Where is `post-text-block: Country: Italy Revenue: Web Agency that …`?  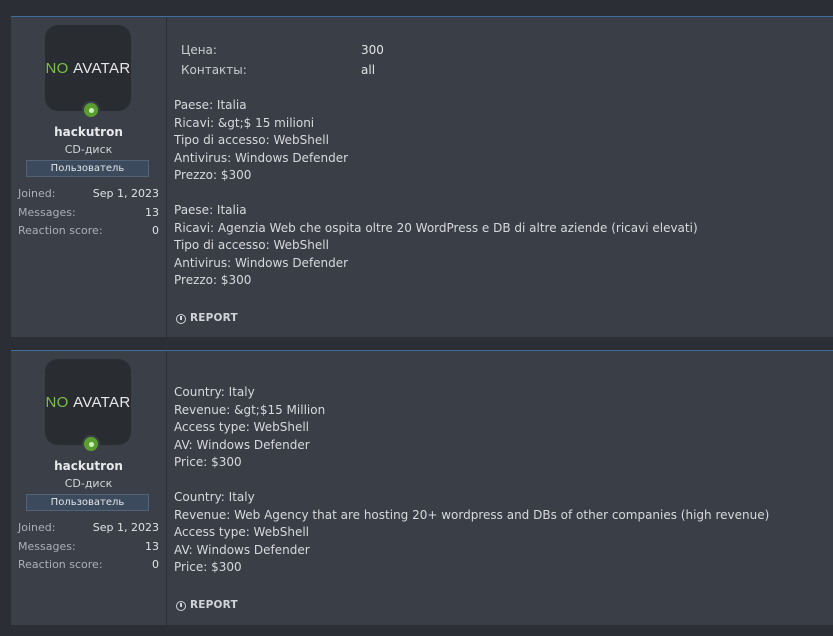
post-text-block: Country: Italy Revenue: Web Agency that … is located at coordinates (471, 533).